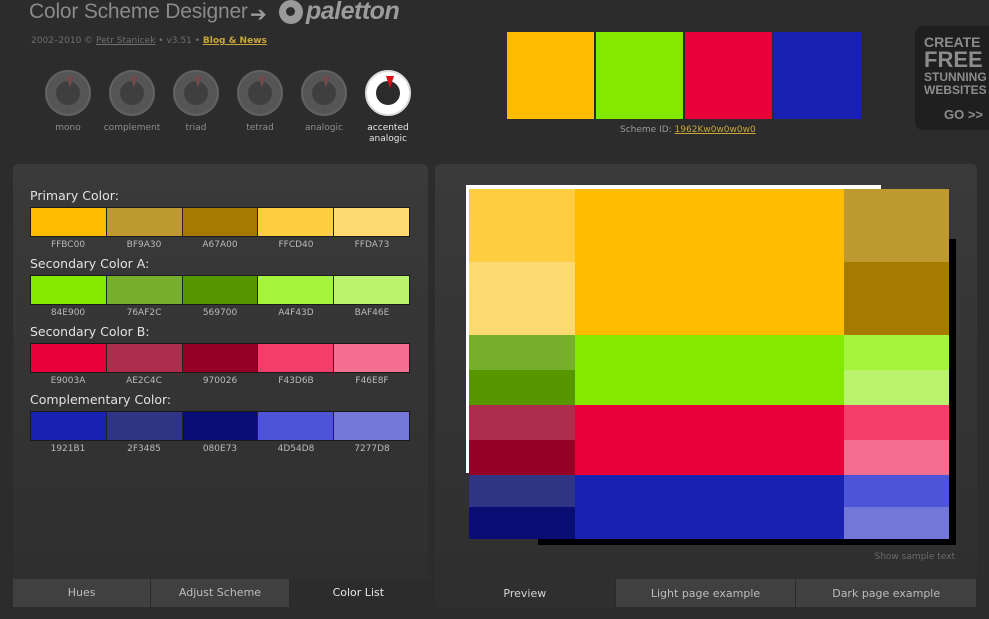  What do you see at coordinates (74, 195) in the screenshot?
I see `color-group-title: Primary Color:` at bounding box center [74, 195].